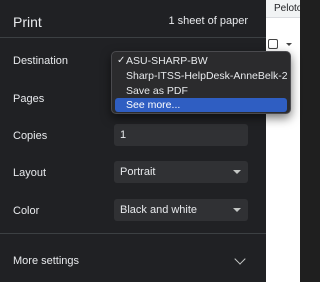 The image size is (320, 282). Describe the element at coordinates (167, 61) in the screenshot. I see `menu-item-label: ASU-SHARP-BW` at that location.